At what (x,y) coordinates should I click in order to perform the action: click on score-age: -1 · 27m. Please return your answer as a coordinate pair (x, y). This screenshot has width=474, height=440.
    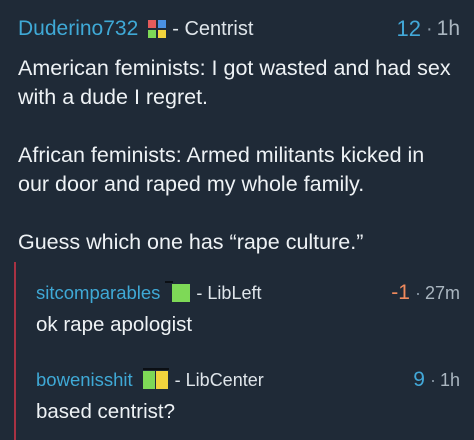
    Looking at the image, I should click on (425, 293).